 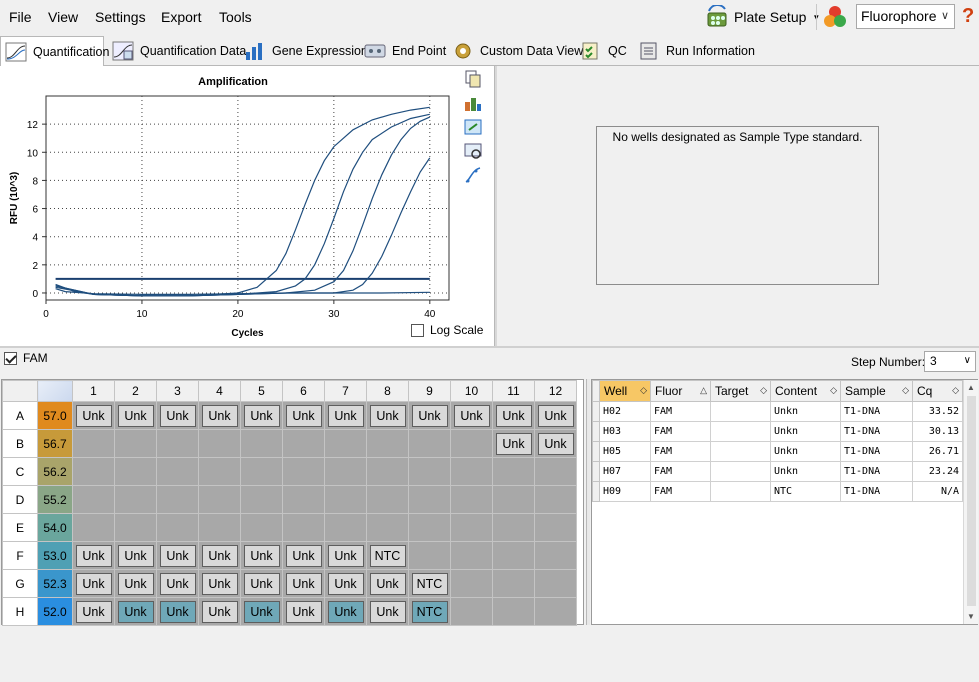 I want to click on tab-quantification-data: Quantification Data, so click(x=177, y=51).